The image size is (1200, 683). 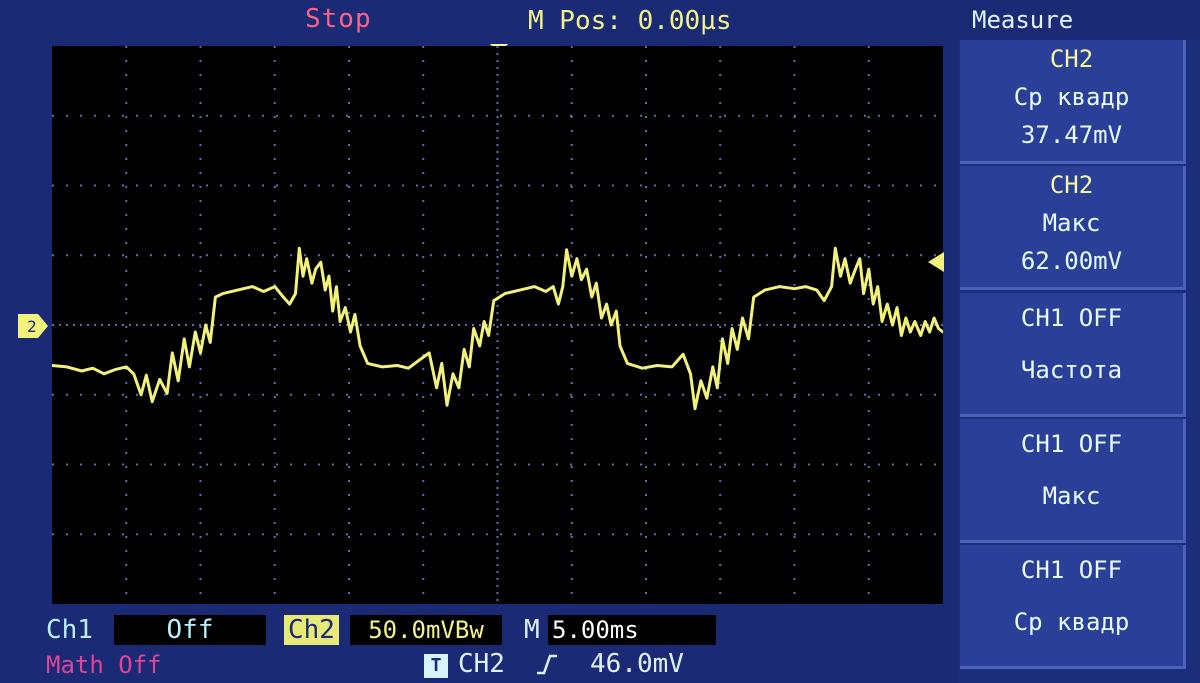 I want to click on measure-slot-5: CH1 OFF Ср квадр, so click(x=1073, y=607).